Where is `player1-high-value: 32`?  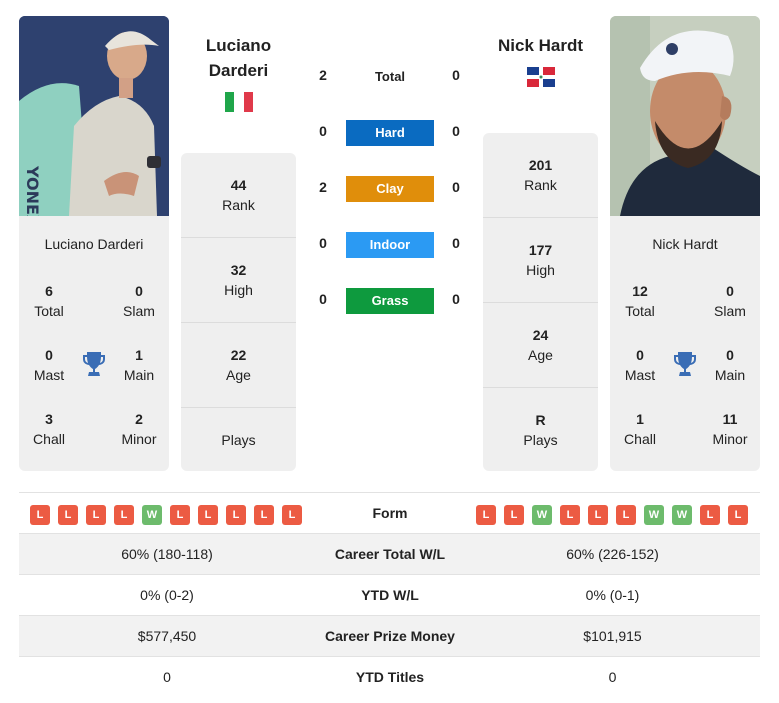
player1-high-value: 32 is located at coordinates (238, 270).